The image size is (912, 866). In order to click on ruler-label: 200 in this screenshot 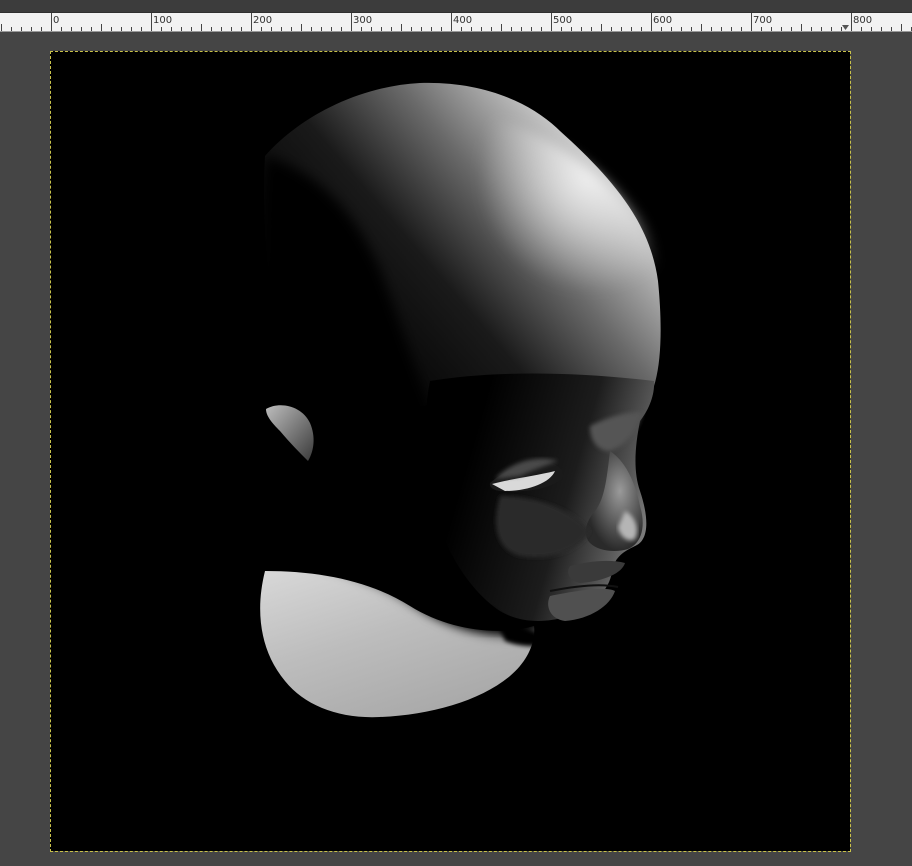, I will do `click(262, 20)`.